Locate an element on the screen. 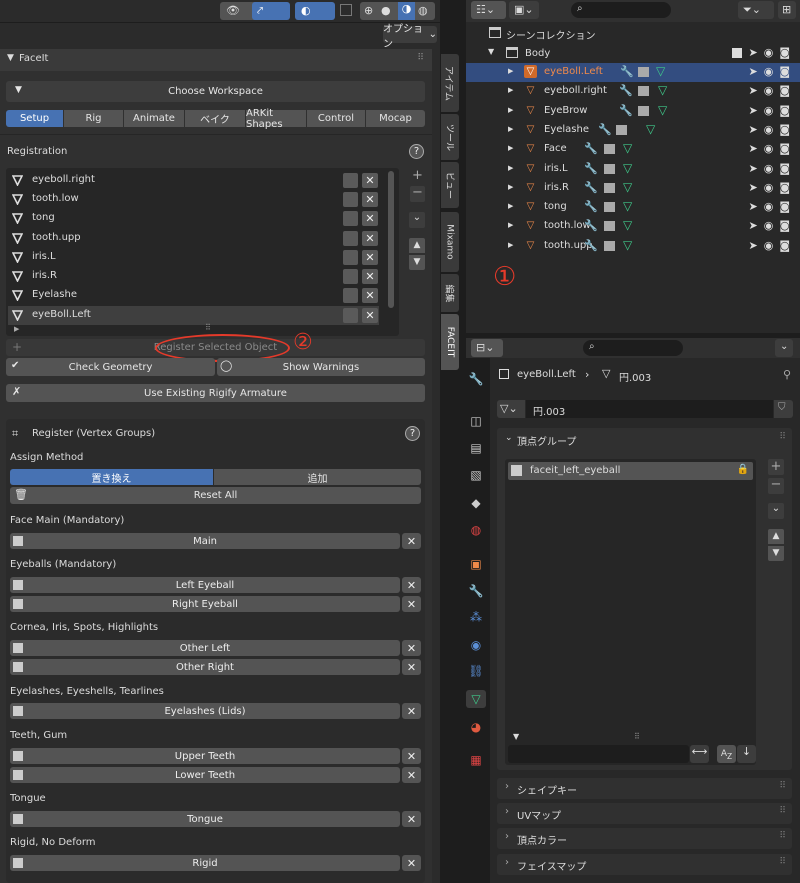  use-rigify-armature-button: ✗ Use Existing Rigify Armature is located at coordinates (215, 393).